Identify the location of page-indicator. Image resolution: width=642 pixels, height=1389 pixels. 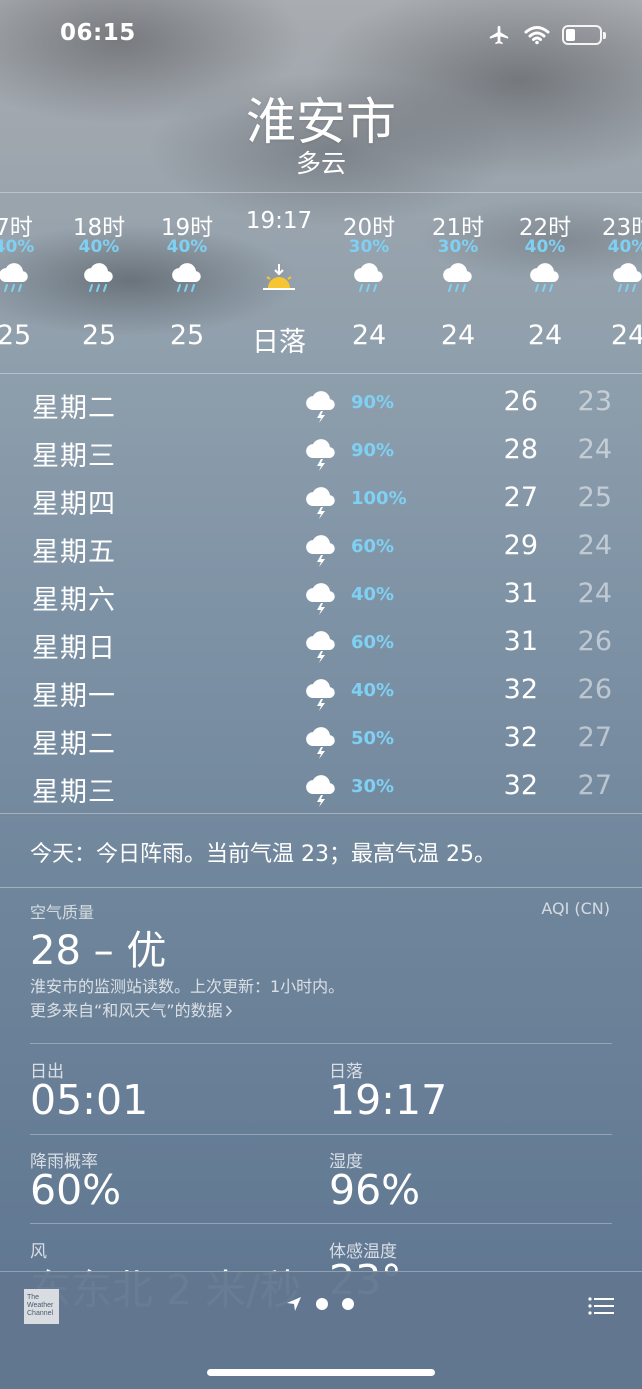
(320, 1304).